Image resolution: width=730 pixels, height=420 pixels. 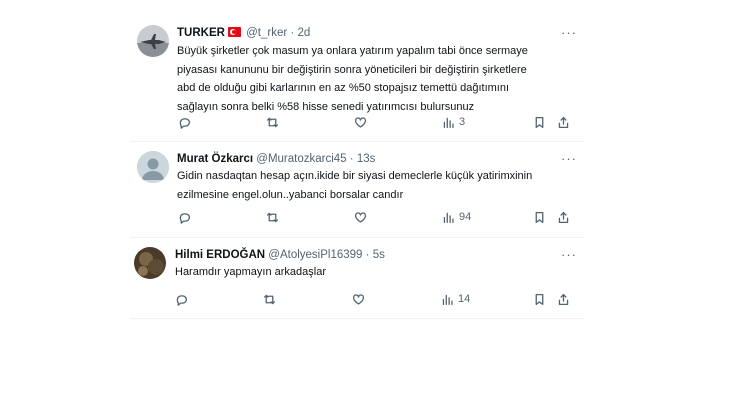 What do you see at coordinates (464, 299) in the screenshot?
I see `views-count: 14` at bounding box center [464, 299].